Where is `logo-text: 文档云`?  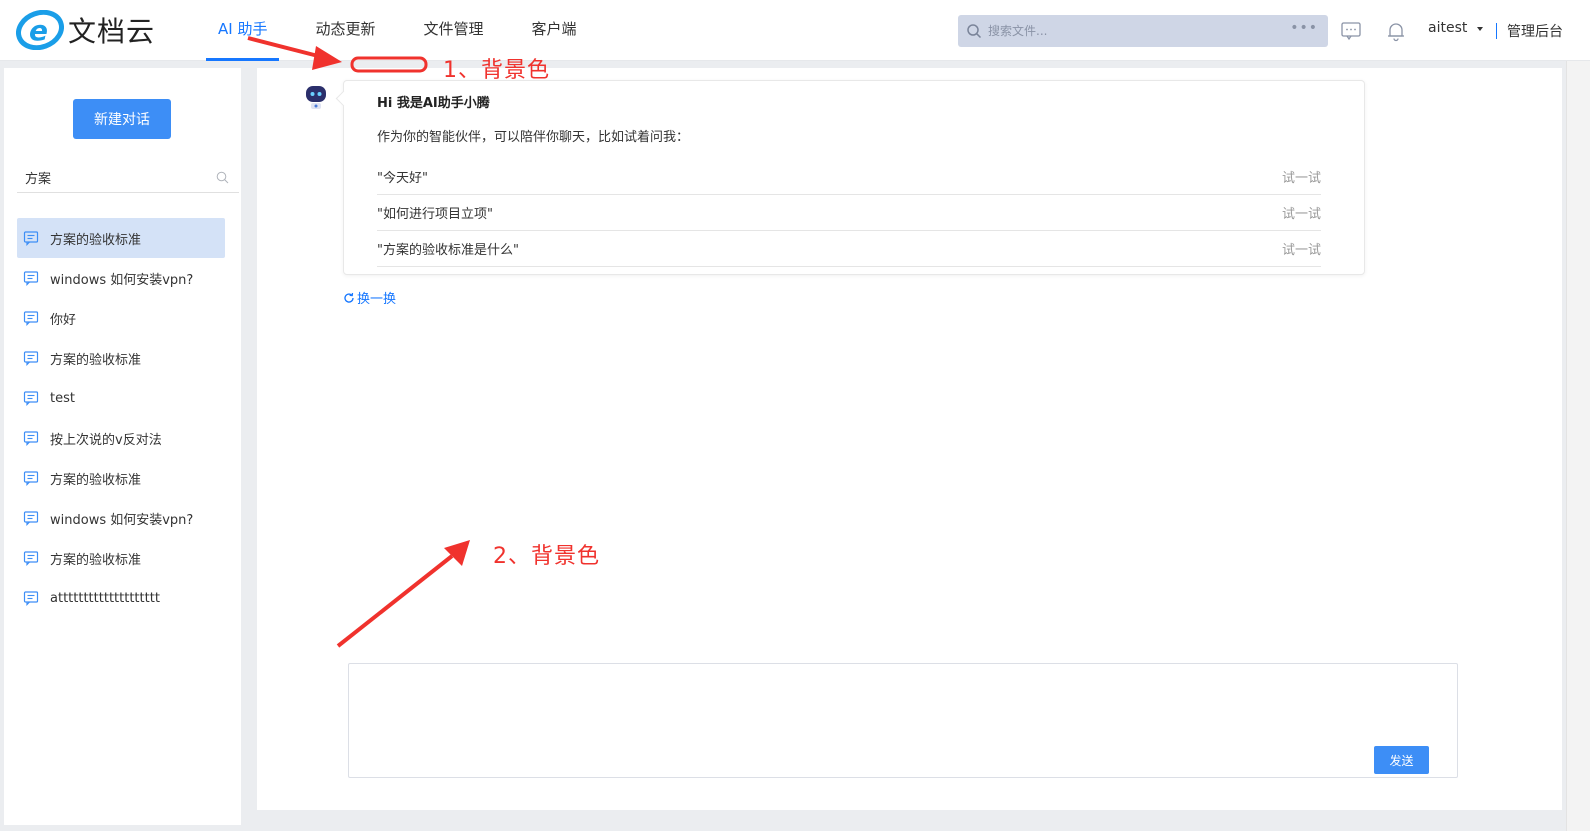 logo-text: 文档云 is located at coordinates (112, 31).